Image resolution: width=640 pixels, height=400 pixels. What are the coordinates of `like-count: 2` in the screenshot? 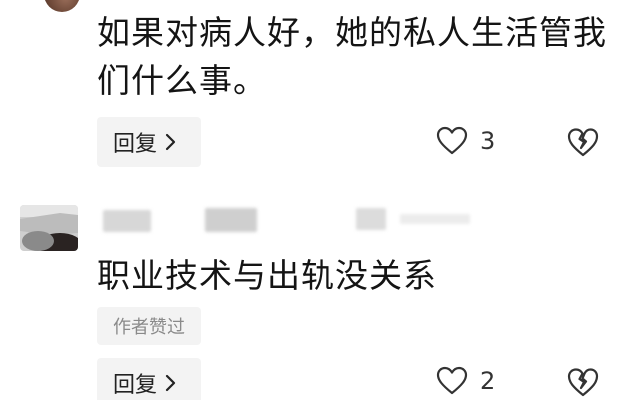 It's located at (488, 381).